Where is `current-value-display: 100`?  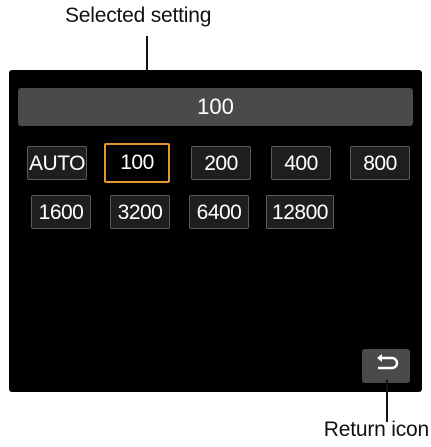 current-value-display: 100 is located at coordinates (215, 107).